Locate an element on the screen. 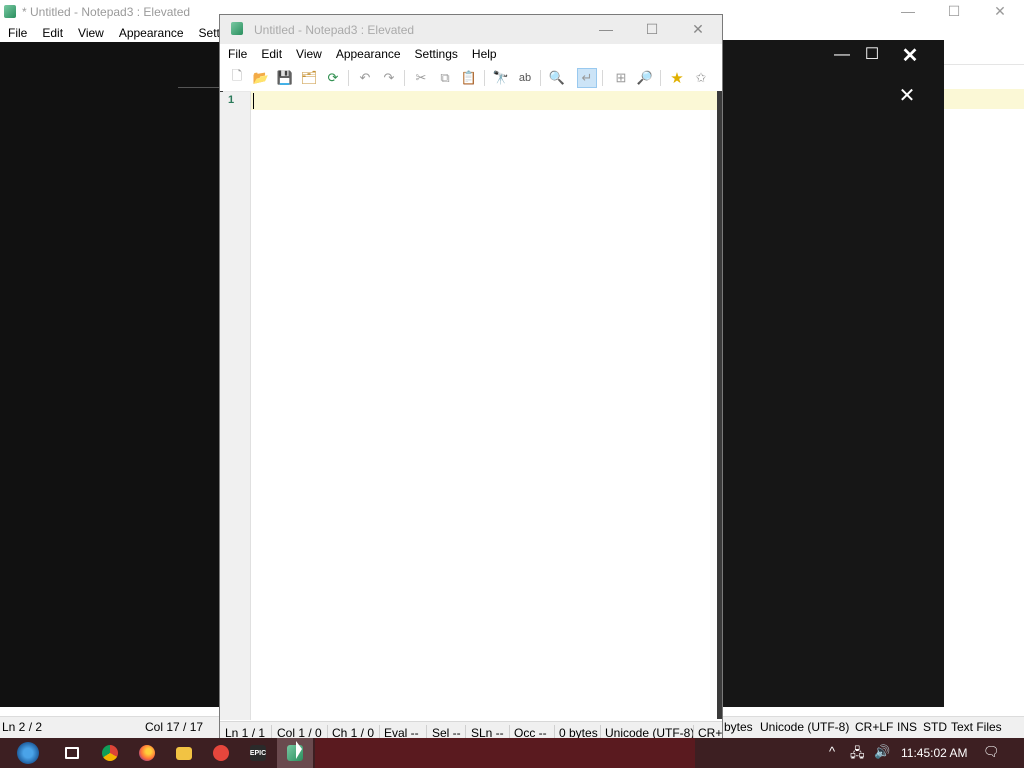  taskbar-firefox is located at coordinates (147, 753).